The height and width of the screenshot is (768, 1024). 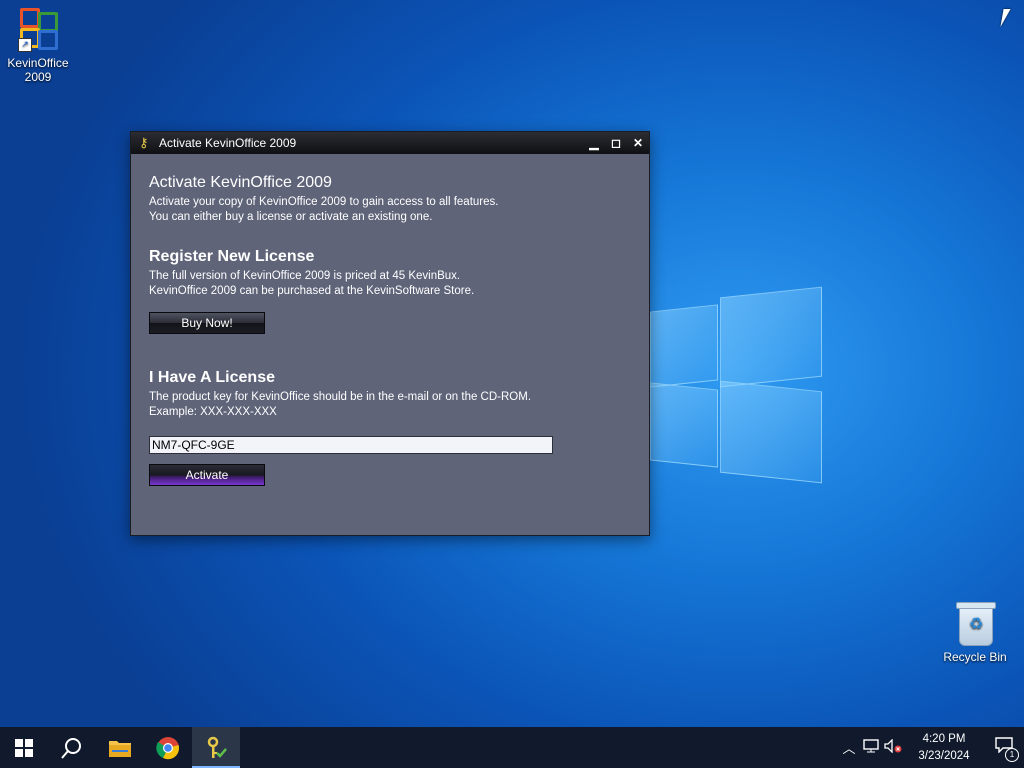 I want to click on product-key-input, so click(x=351, y=445).